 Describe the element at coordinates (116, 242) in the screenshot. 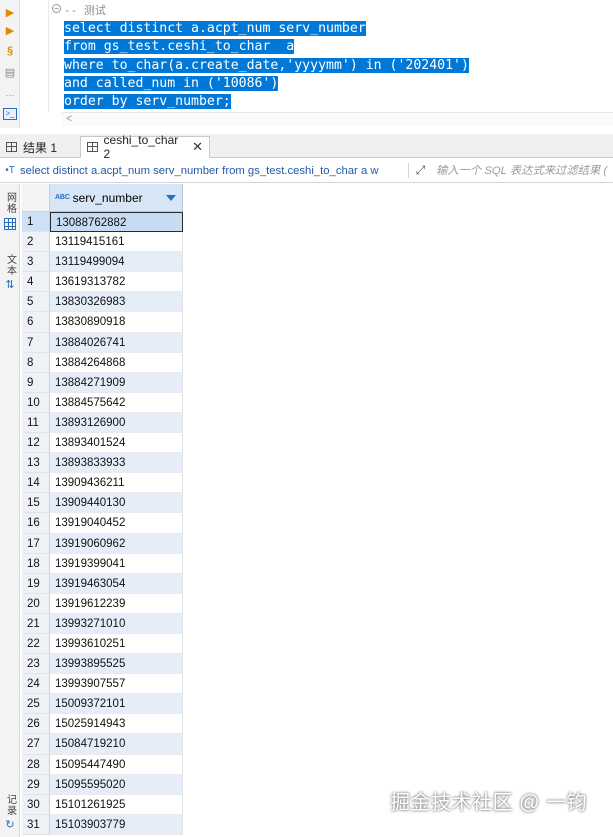

I see `cell-serv-number: 13119415161` at that location.